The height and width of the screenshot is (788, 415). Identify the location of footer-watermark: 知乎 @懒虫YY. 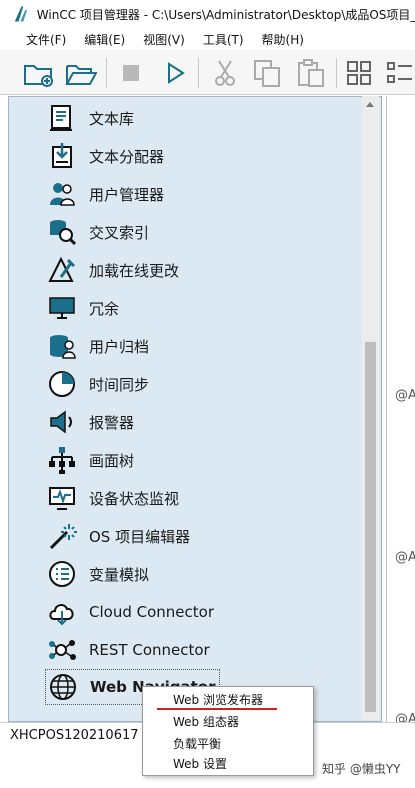
(361, 769).